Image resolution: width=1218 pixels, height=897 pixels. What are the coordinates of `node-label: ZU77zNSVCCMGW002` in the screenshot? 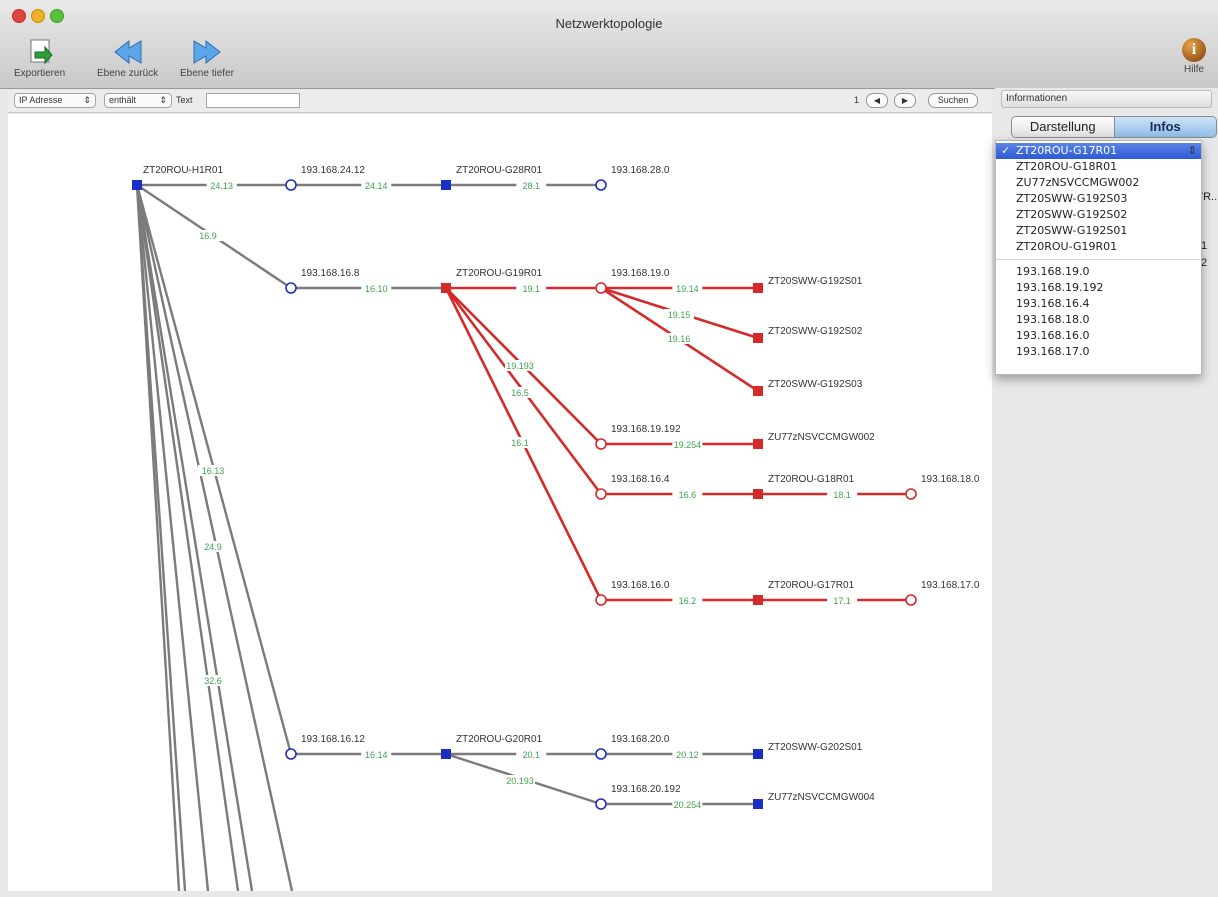 It's located at (821, 437).